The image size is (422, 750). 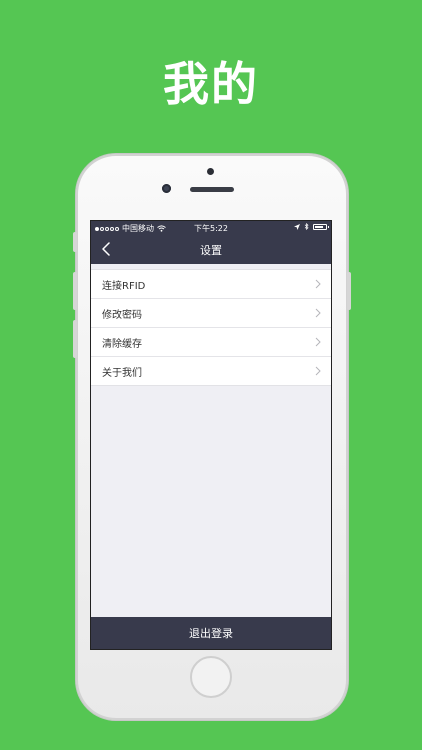 I want to click on promo-title: 我的, so click(x=211, y=84).